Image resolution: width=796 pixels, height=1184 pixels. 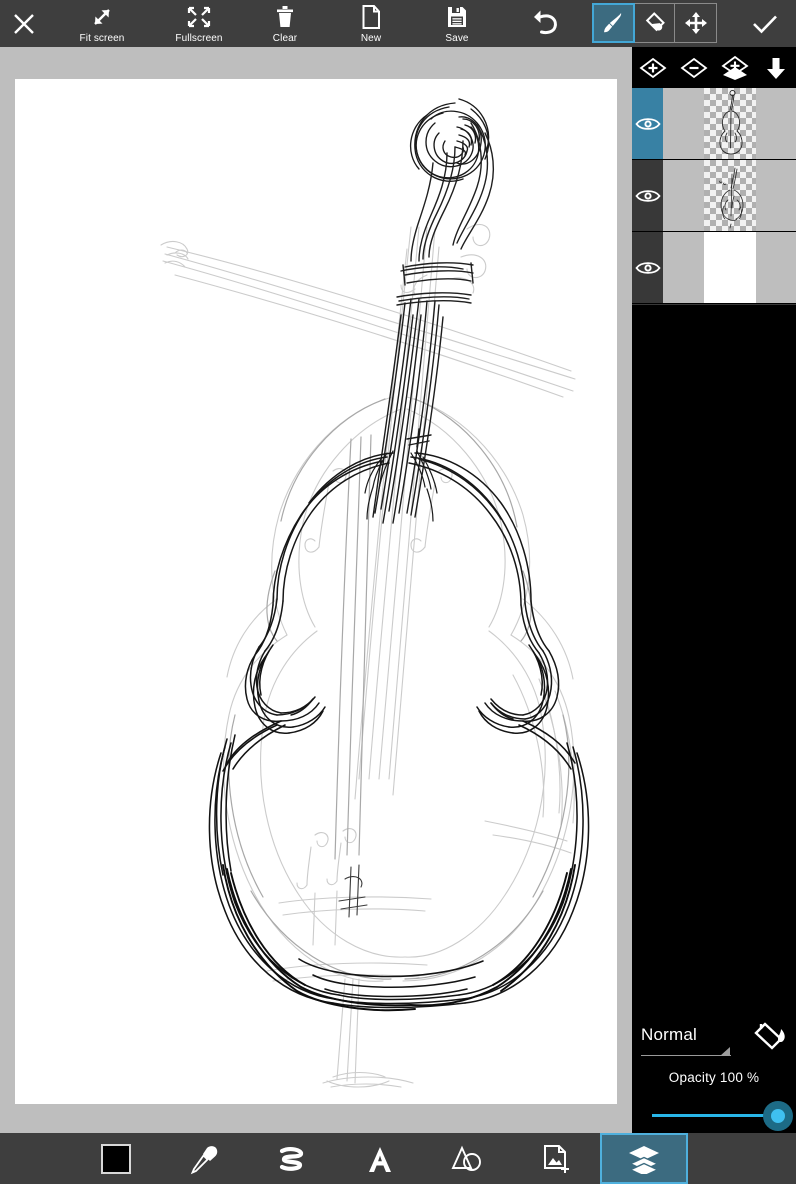 I want to click on layer-panel-header, so click(x=714, y=67).